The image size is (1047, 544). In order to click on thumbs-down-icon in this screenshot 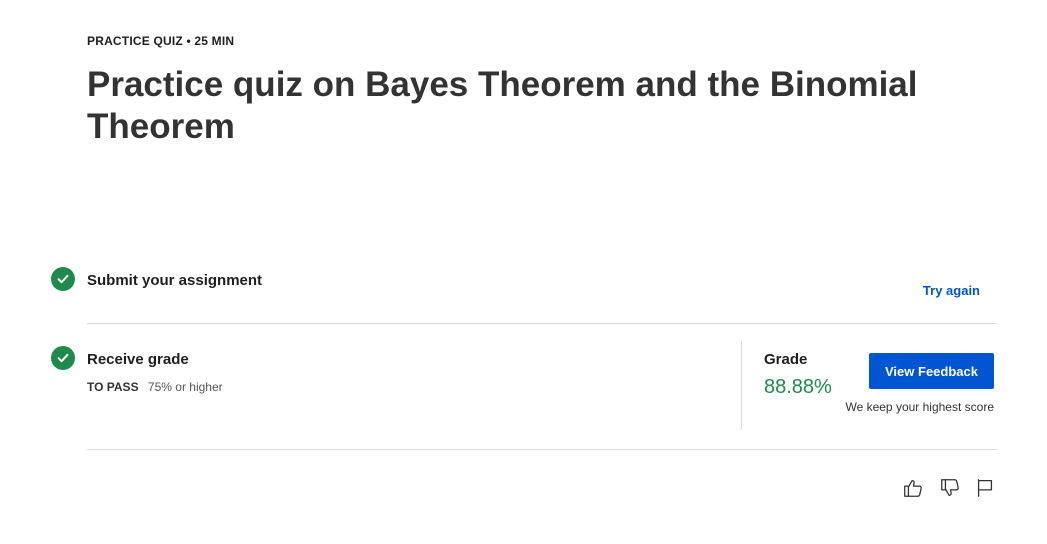, I will do `click(950, 488)`.